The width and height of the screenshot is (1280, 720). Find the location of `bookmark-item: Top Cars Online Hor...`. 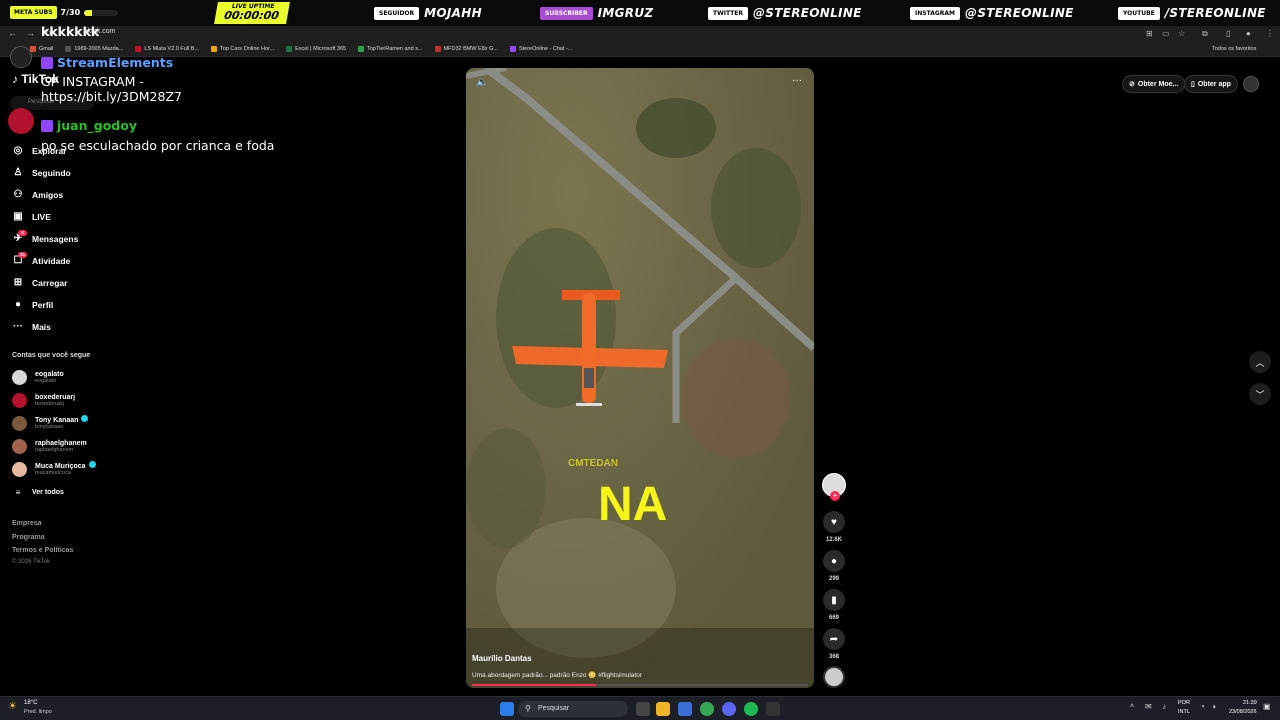

bookmark-item: Top Cars Online Hor... is located at coordinates (242, 49).